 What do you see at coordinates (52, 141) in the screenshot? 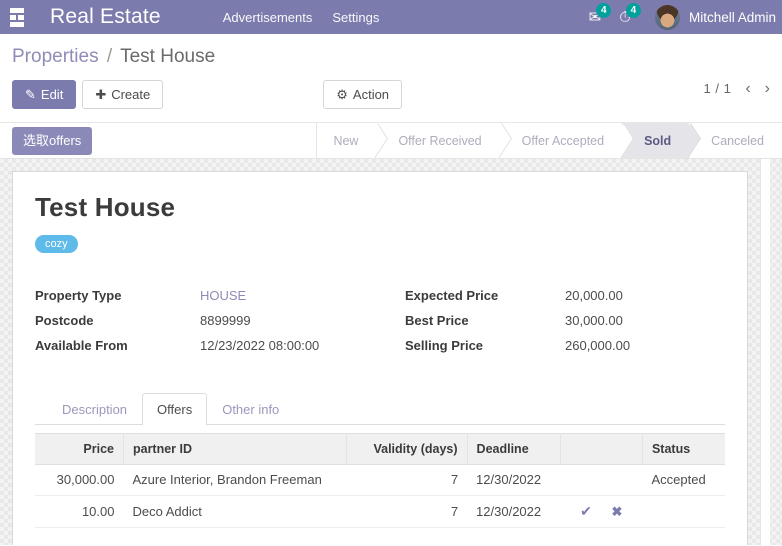
I see `select-offers-button: 选取offers` at bounding box center [52, 141].